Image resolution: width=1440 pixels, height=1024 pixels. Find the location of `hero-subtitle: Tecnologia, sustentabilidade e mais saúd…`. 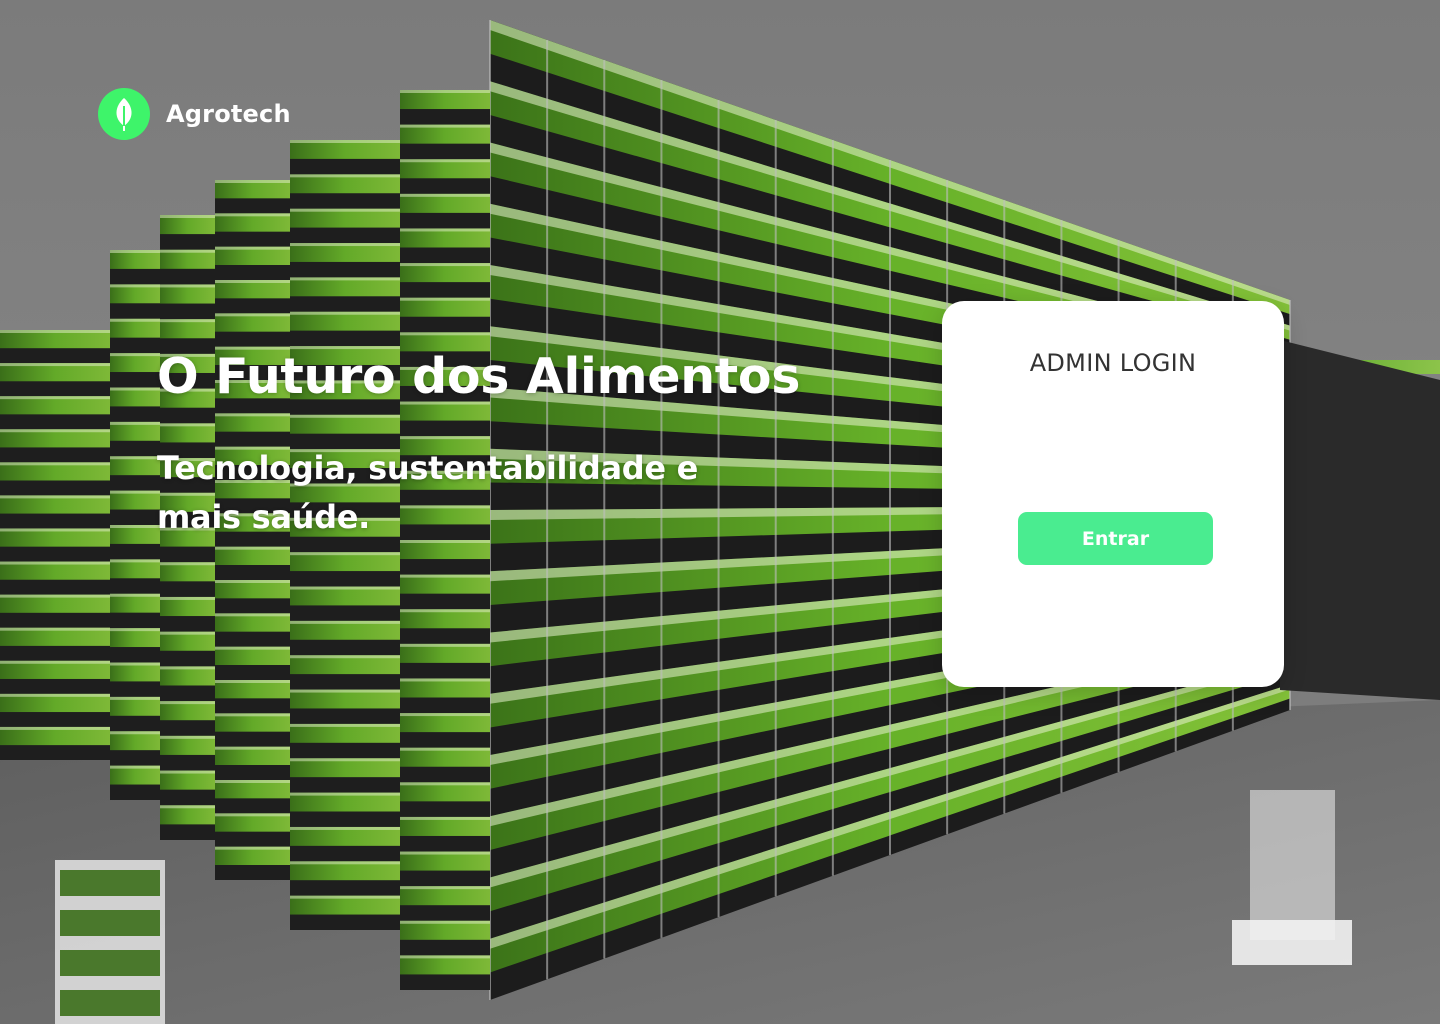

hero-subtitle: Tecnologia, sustentabilidade e mais saúd… is located at coordinates (428, 492).